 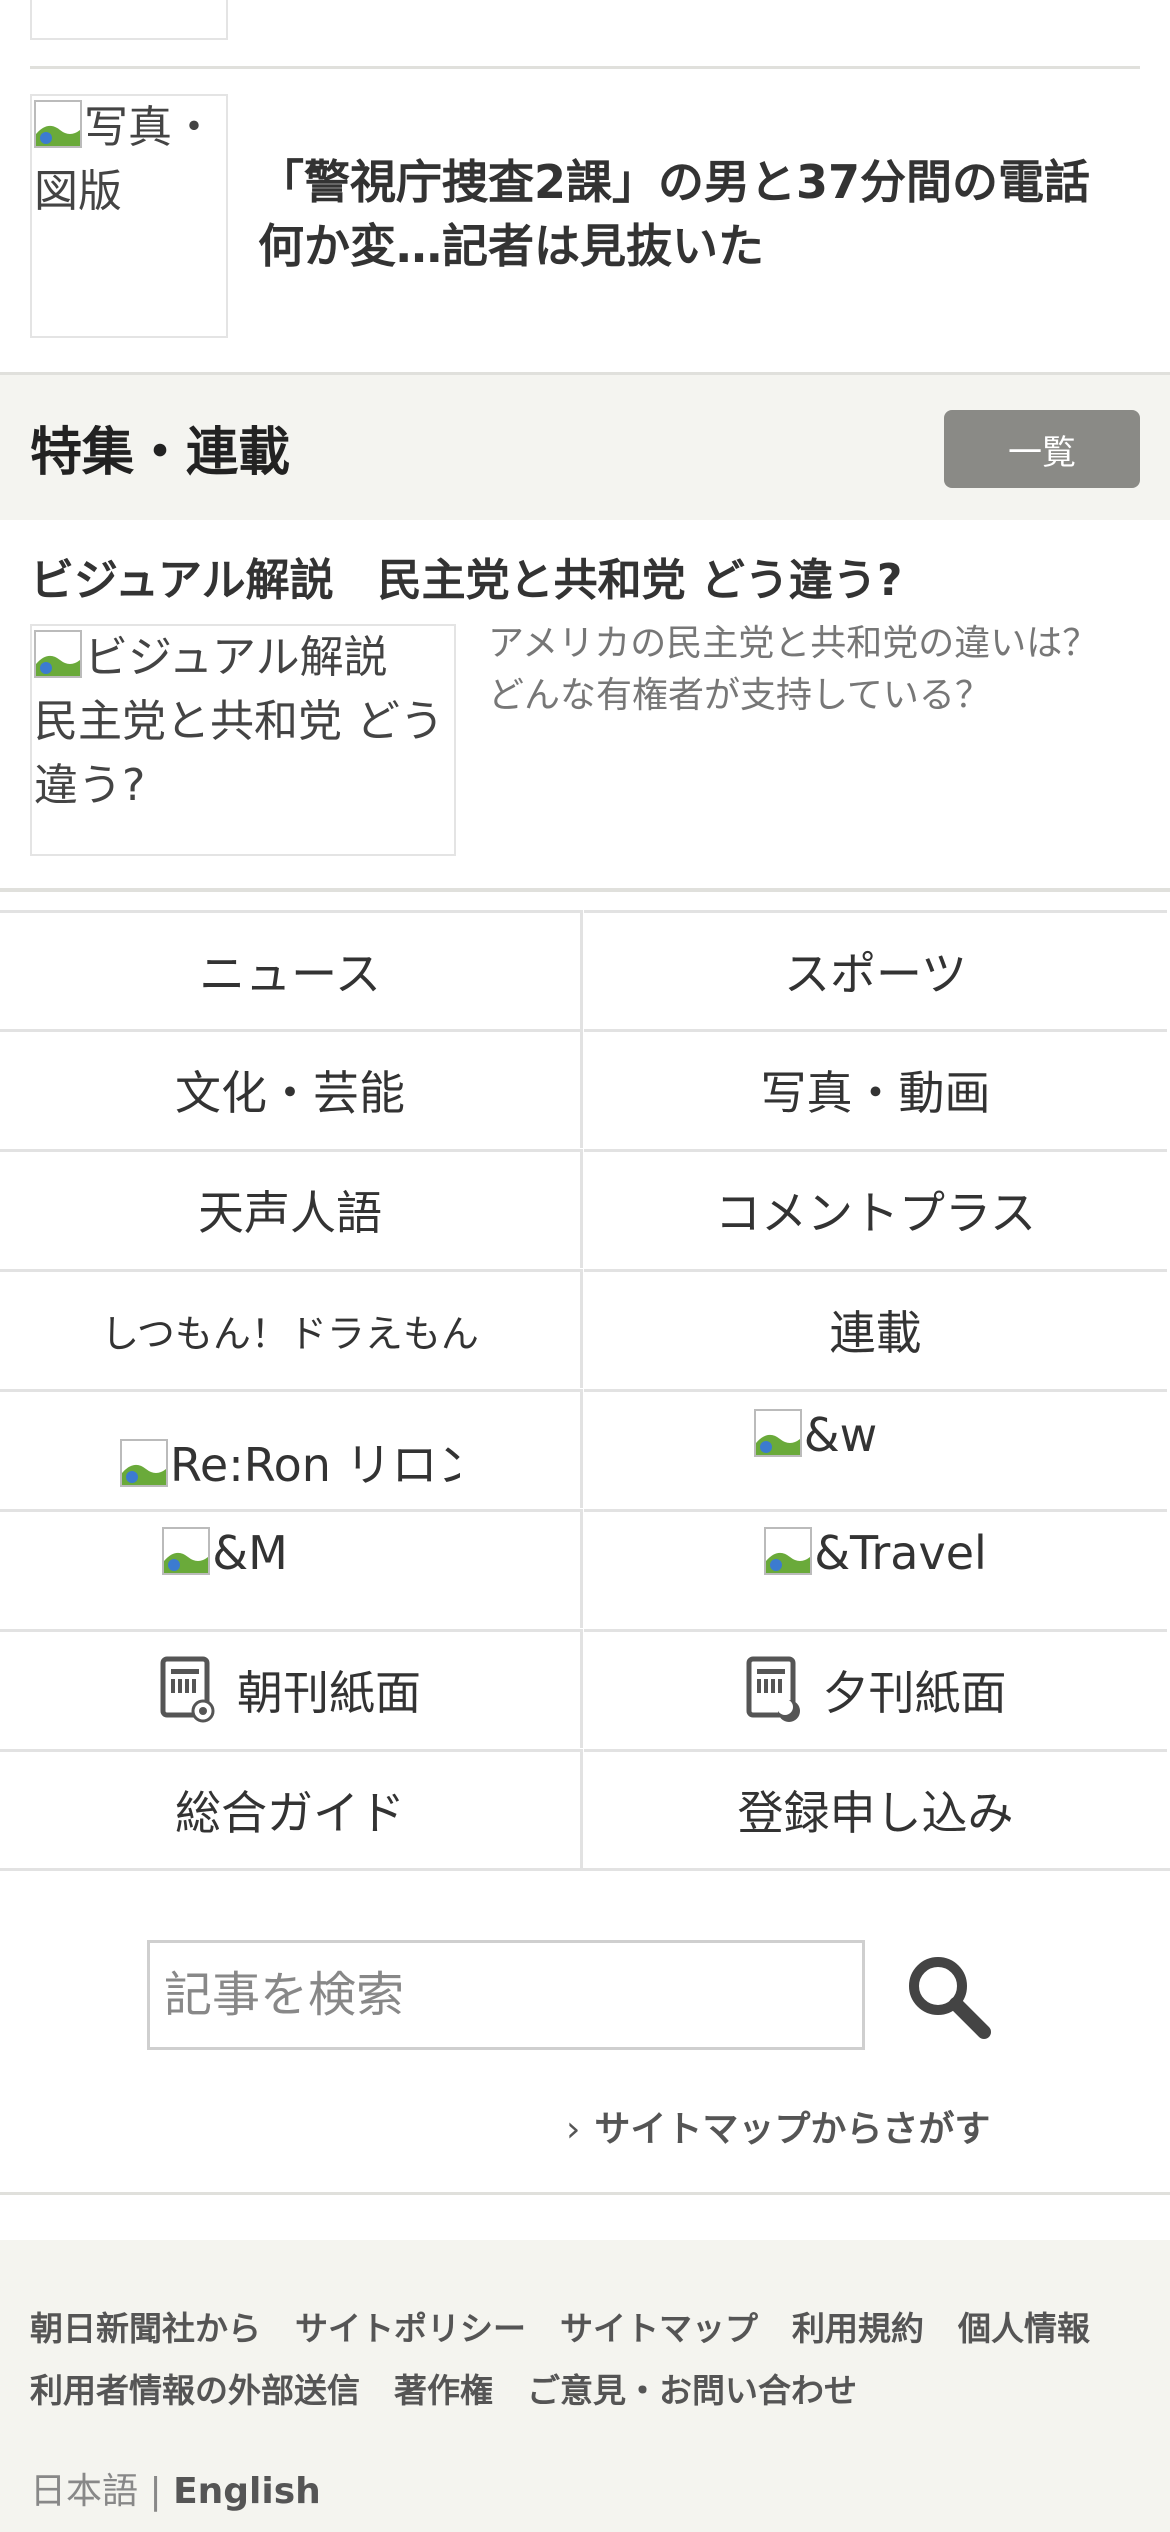 What do you see at coordinates (84, 2491) in the screenshot?
I see `lang-japanese: 日本語` at bounding box center [84, 2491].